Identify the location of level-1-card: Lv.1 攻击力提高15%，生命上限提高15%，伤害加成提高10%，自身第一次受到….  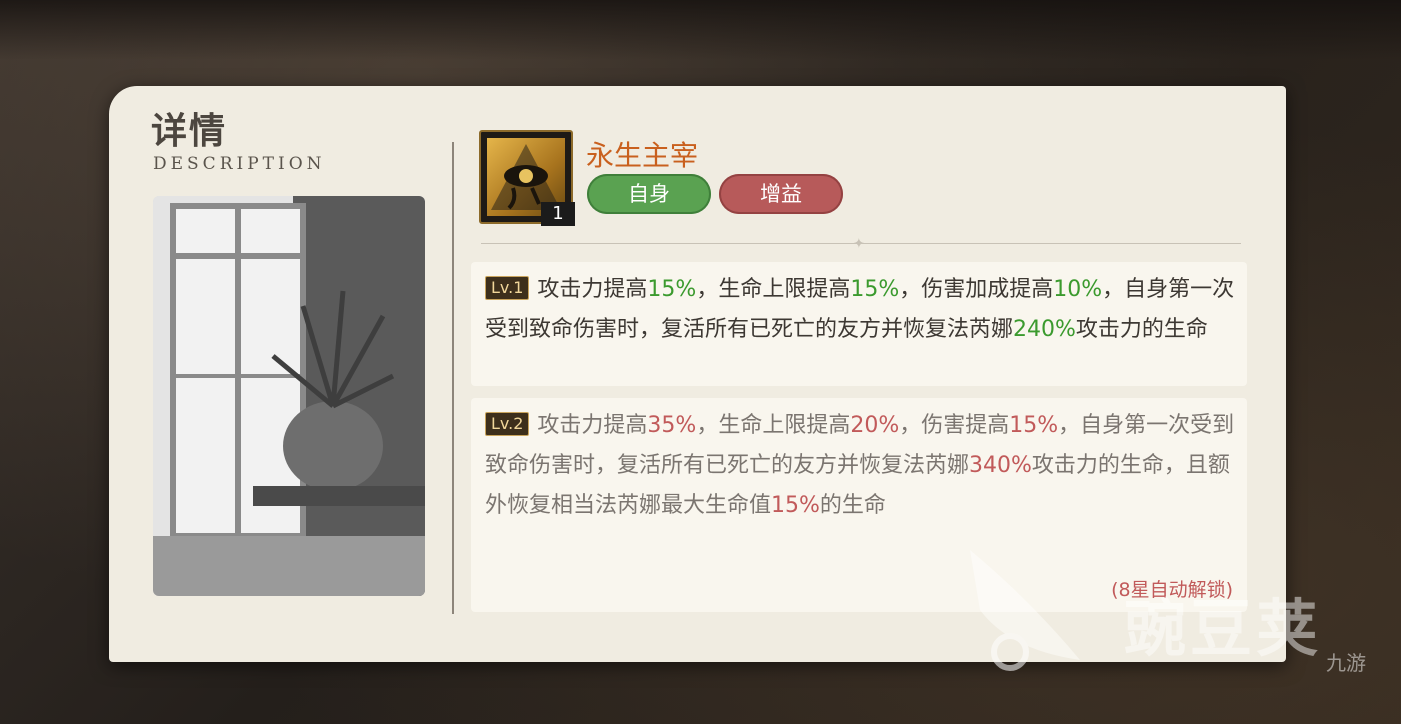
(859, 324).